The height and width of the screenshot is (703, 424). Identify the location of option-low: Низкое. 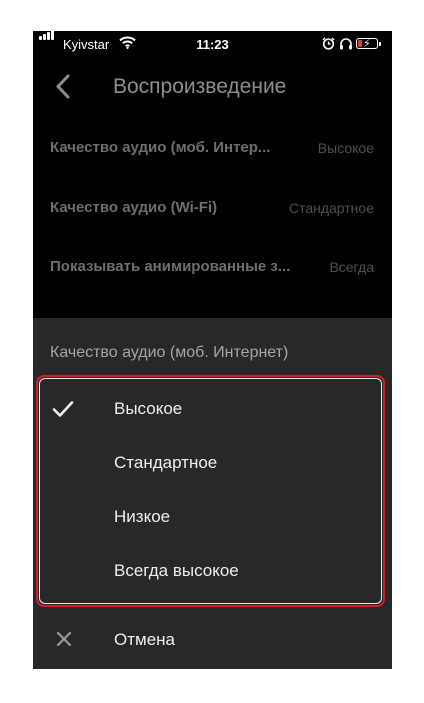
(212, 517).